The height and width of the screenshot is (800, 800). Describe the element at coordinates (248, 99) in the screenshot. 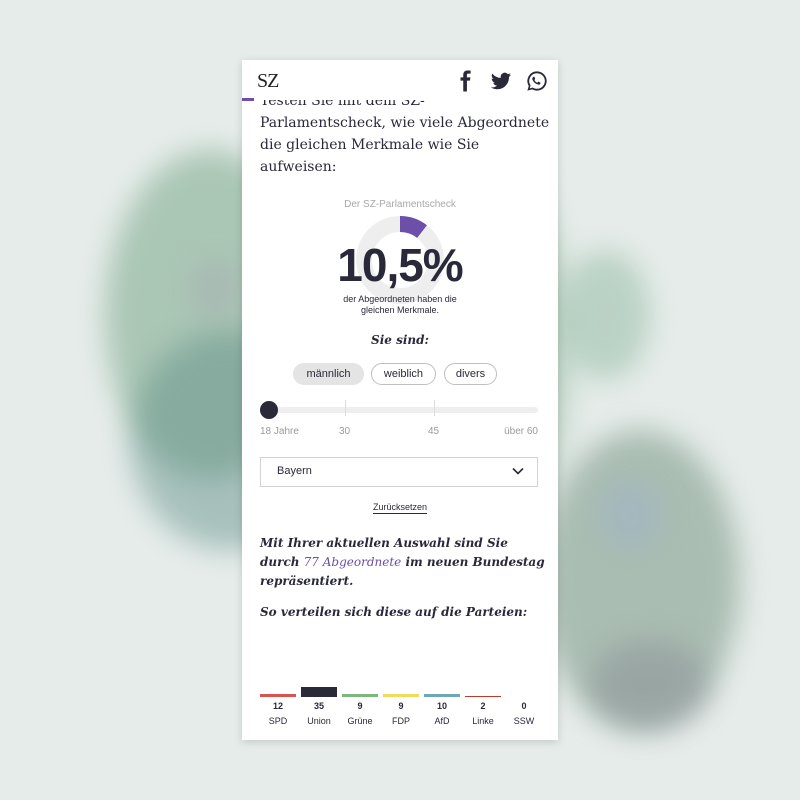

I see `reading-progress-bar` at that location.